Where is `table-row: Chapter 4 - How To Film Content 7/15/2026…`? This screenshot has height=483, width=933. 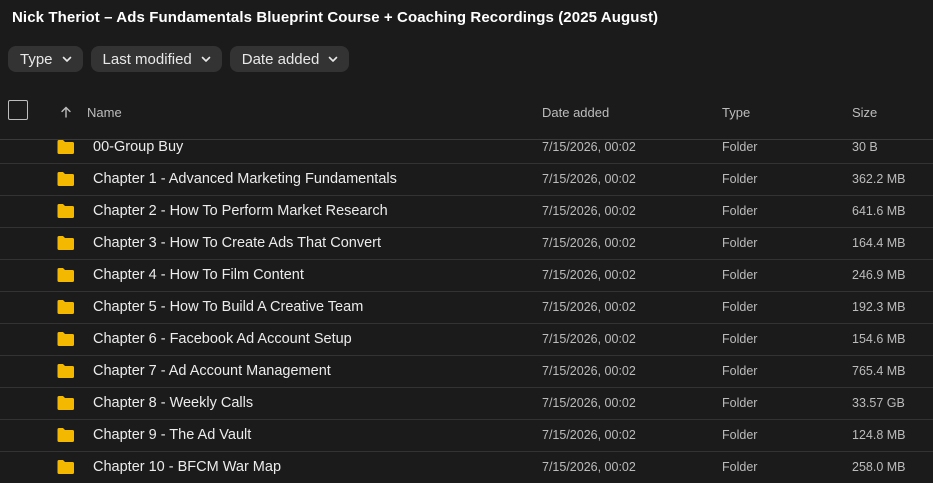
table-row: Chapter 4 - How To Film Content 7/15/2026… is located at coordinates (466, 276).